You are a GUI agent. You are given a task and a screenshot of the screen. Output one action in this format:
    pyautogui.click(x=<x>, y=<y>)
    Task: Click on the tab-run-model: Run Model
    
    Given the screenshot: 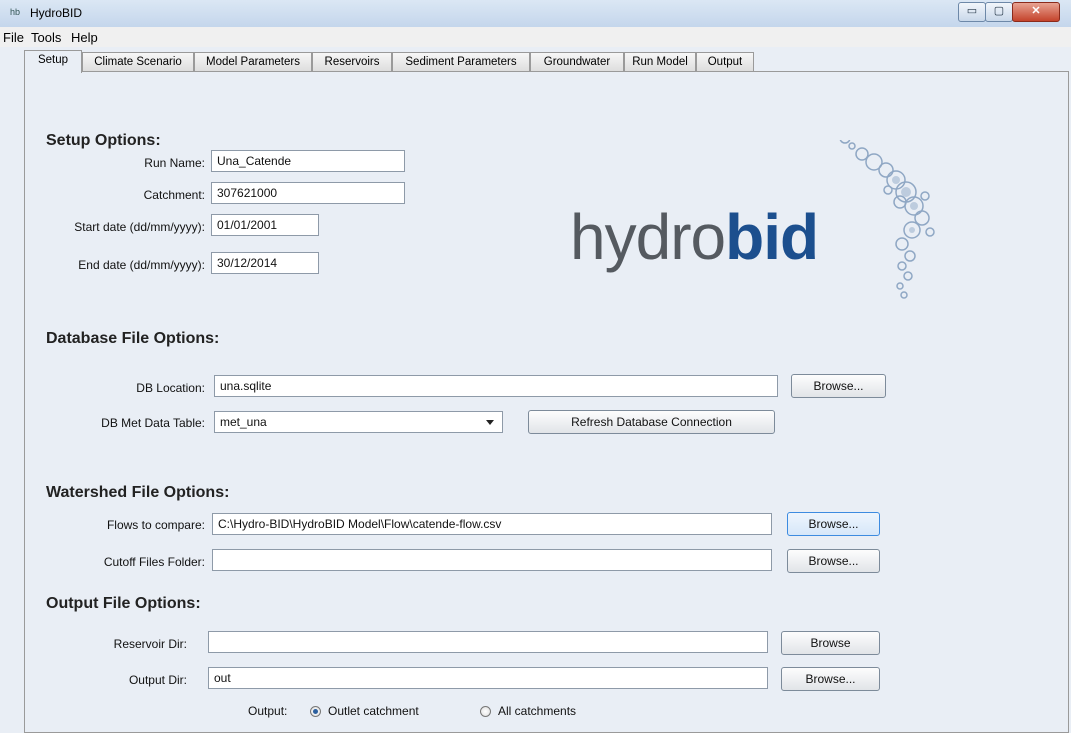 What is the action you would take?
    pyautogui.click(x=660, y=62)
    